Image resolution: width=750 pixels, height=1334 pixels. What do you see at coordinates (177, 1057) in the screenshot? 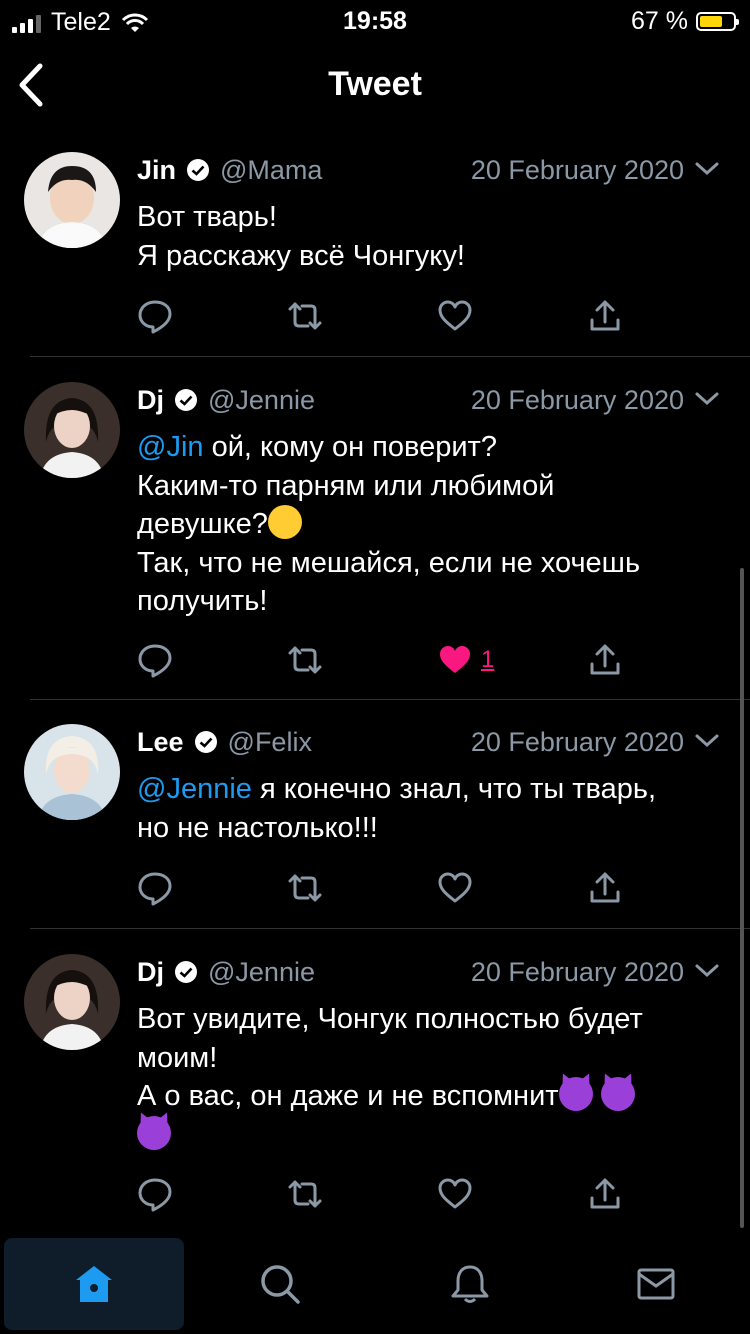
I see `tweet-line: моим!` at bounding box center [177, 1057].